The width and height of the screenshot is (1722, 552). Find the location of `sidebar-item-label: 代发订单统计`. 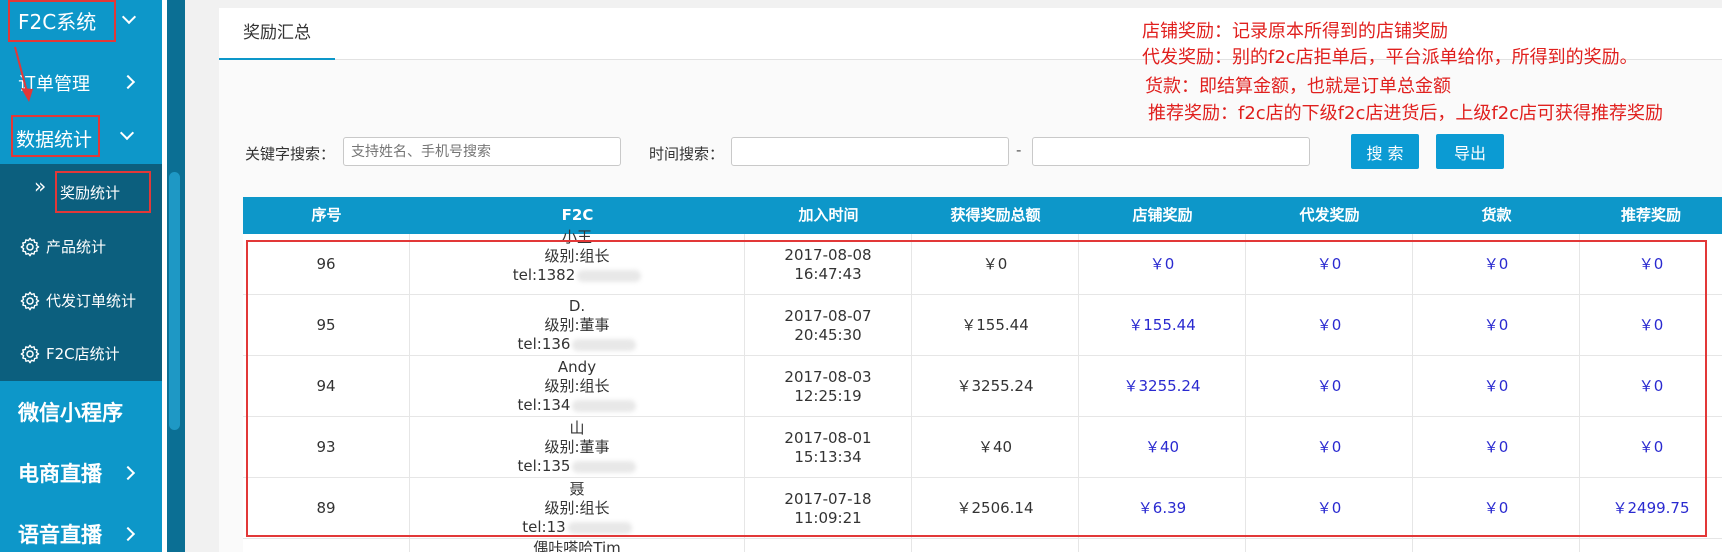

sidebar-item-label: 代发订单统计 is located at coordinates (91, 301).